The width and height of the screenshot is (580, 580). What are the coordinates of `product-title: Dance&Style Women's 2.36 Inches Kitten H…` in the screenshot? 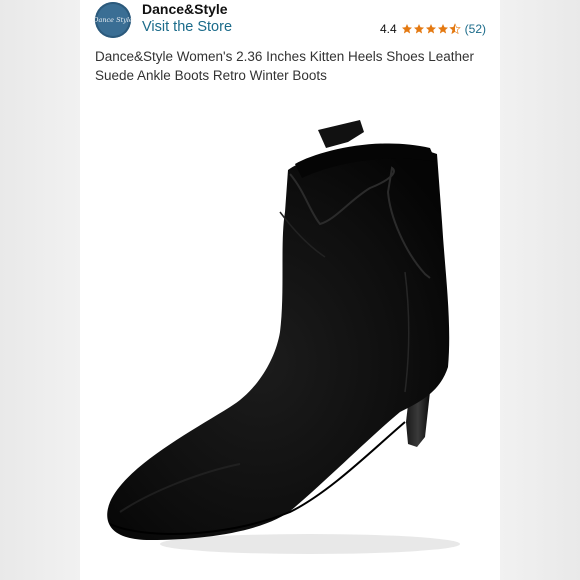 It's located at (295, 66).